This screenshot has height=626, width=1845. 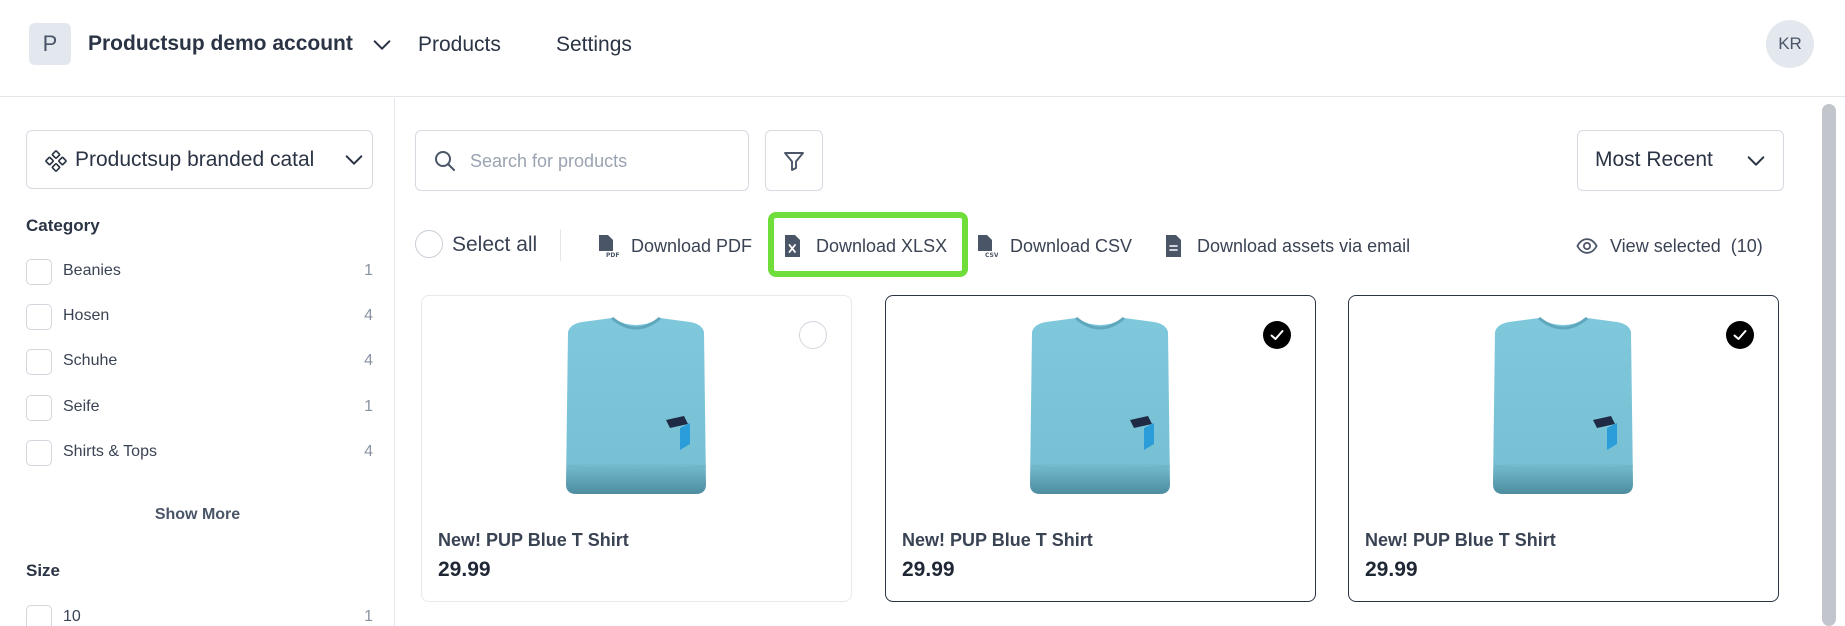 What do you see at coordinates (197, 515) in the screenshot?
I see `show-more-button: Show More` at bounding box center [197, 515].